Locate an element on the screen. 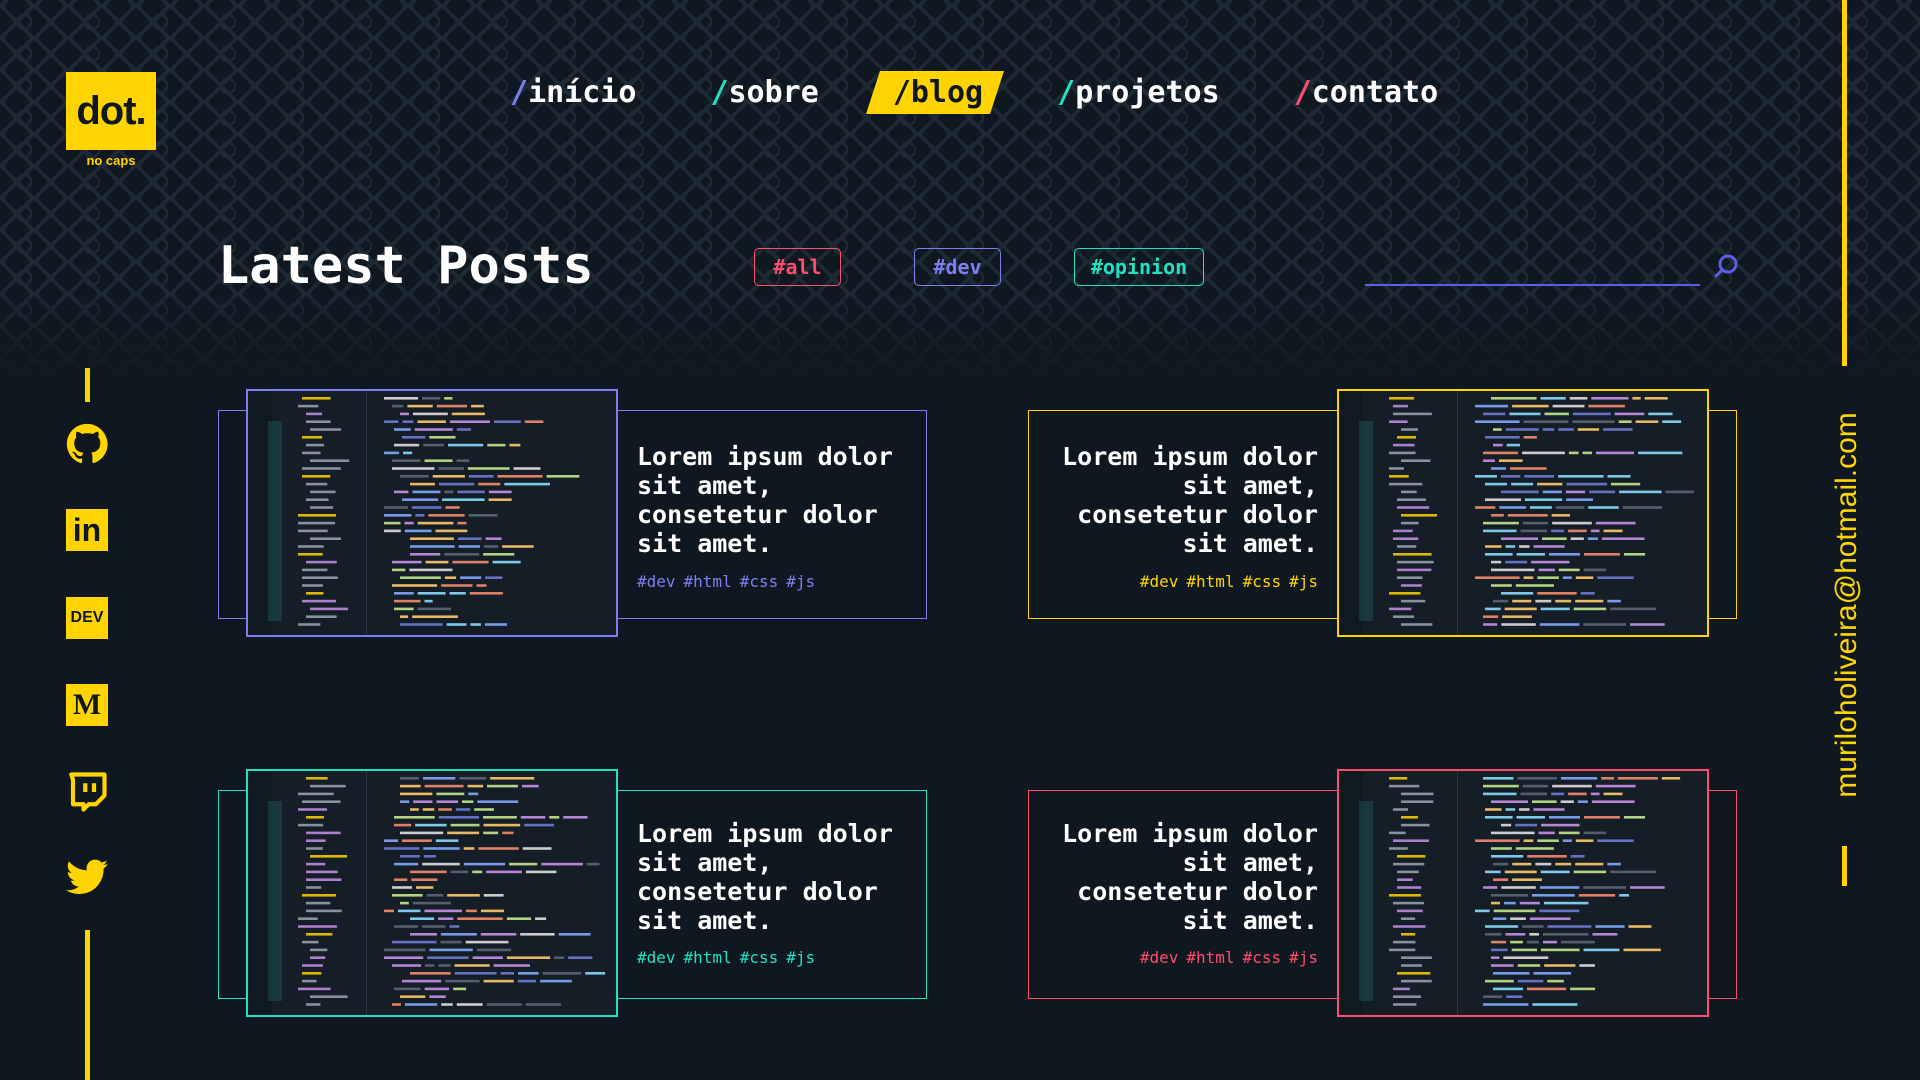  search-icon is located at coordinates (1726, 266).